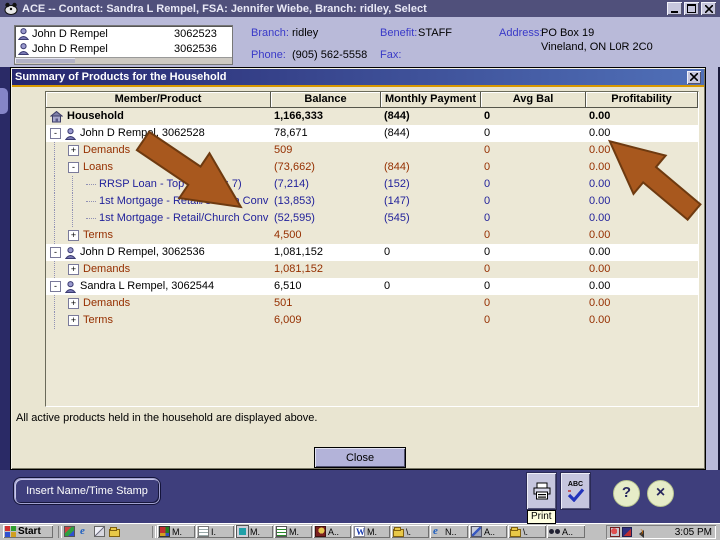 This screenshot has height=540, width=720. I want to click on contact-list: John D Rempel 3062523 John D Rempel 3062536, so click(123, 45).